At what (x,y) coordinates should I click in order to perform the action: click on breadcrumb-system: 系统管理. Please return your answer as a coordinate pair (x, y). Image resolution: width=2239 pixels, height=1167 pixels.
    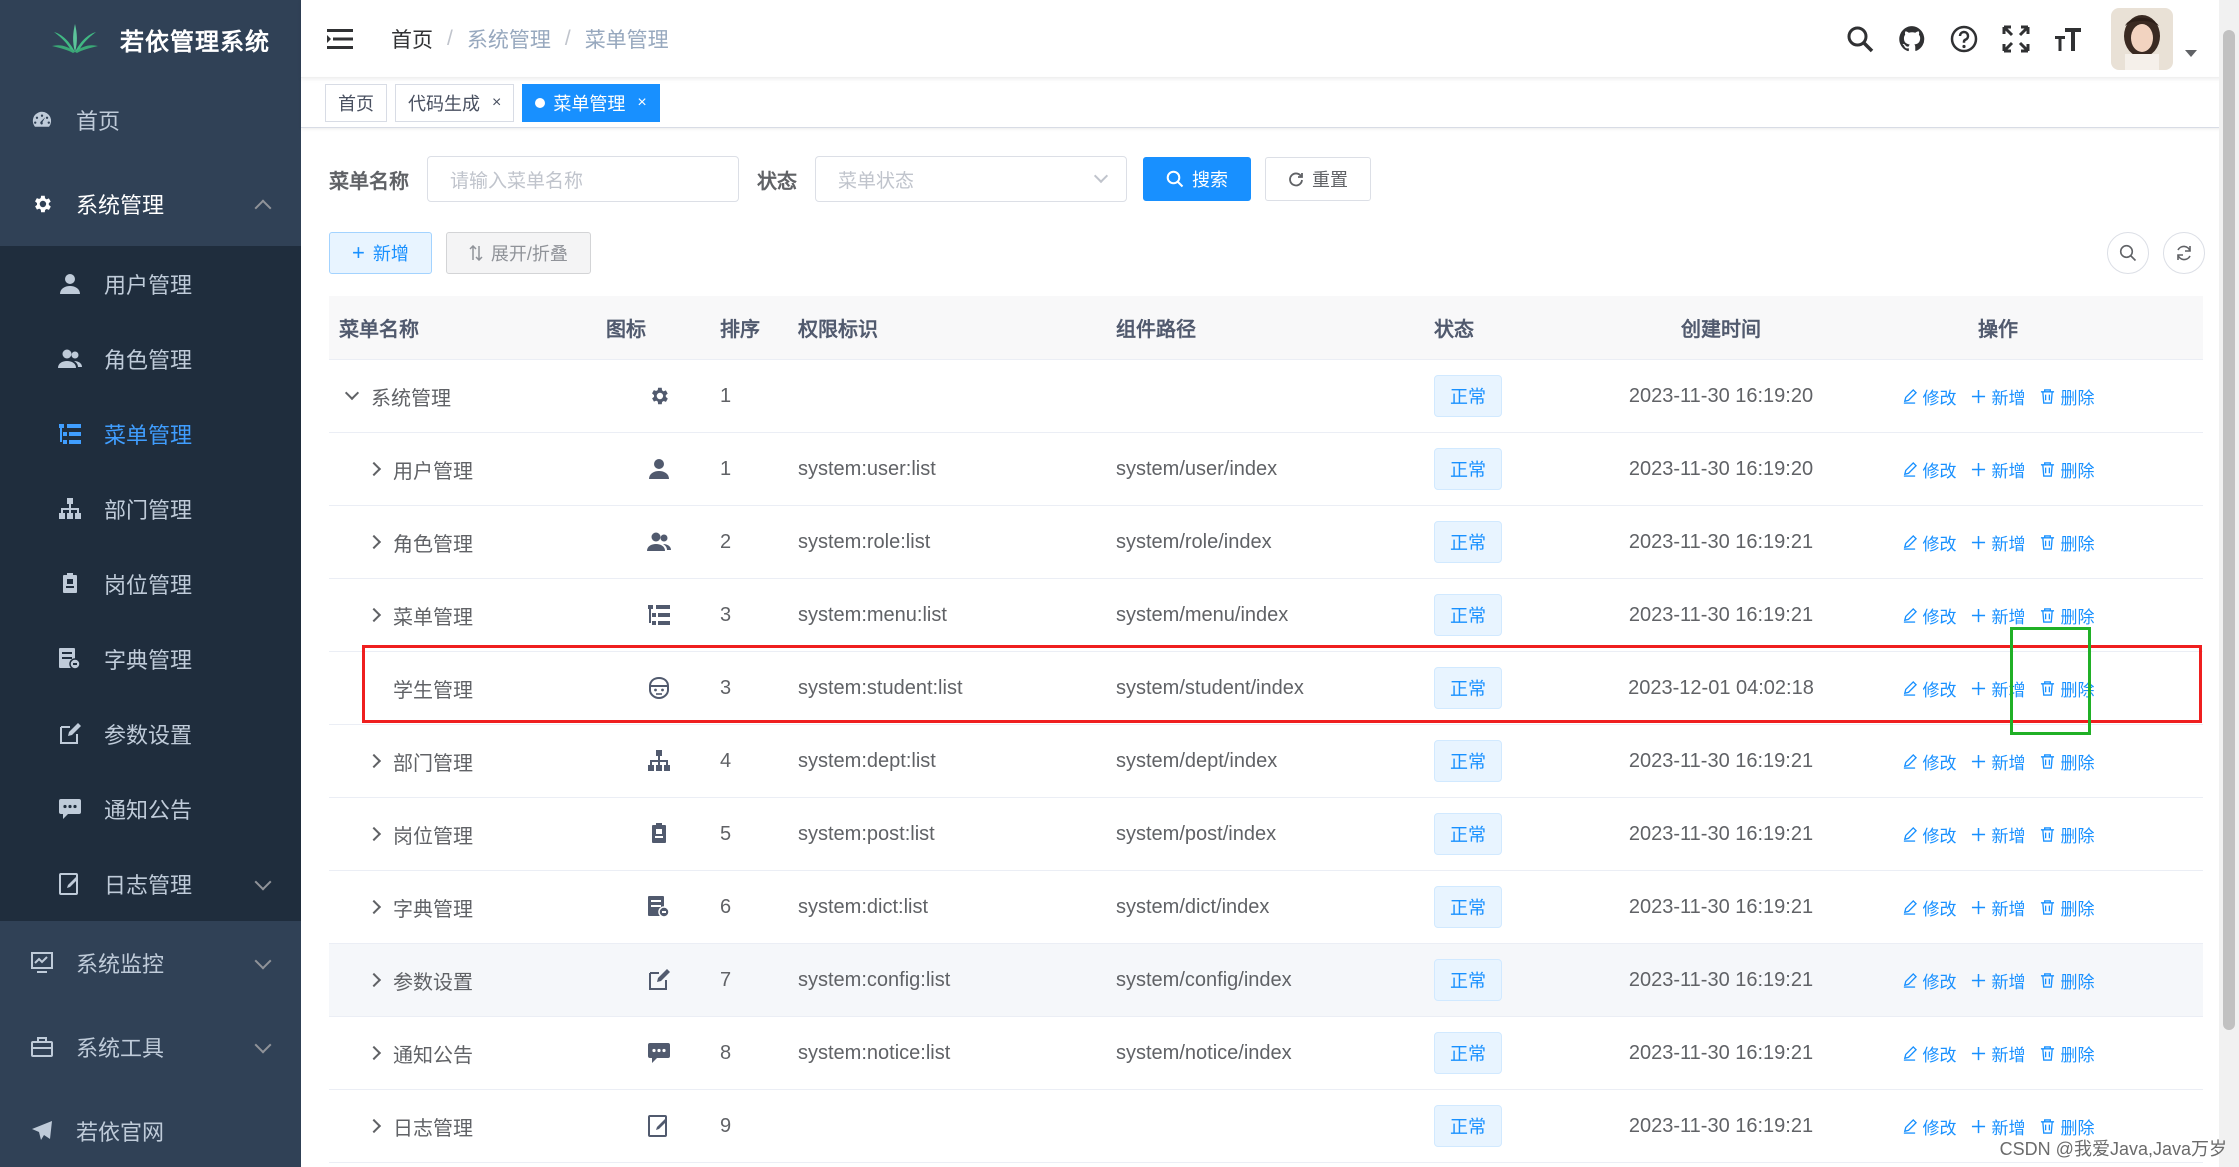
    Looking at the image, I should click on (509, 39).